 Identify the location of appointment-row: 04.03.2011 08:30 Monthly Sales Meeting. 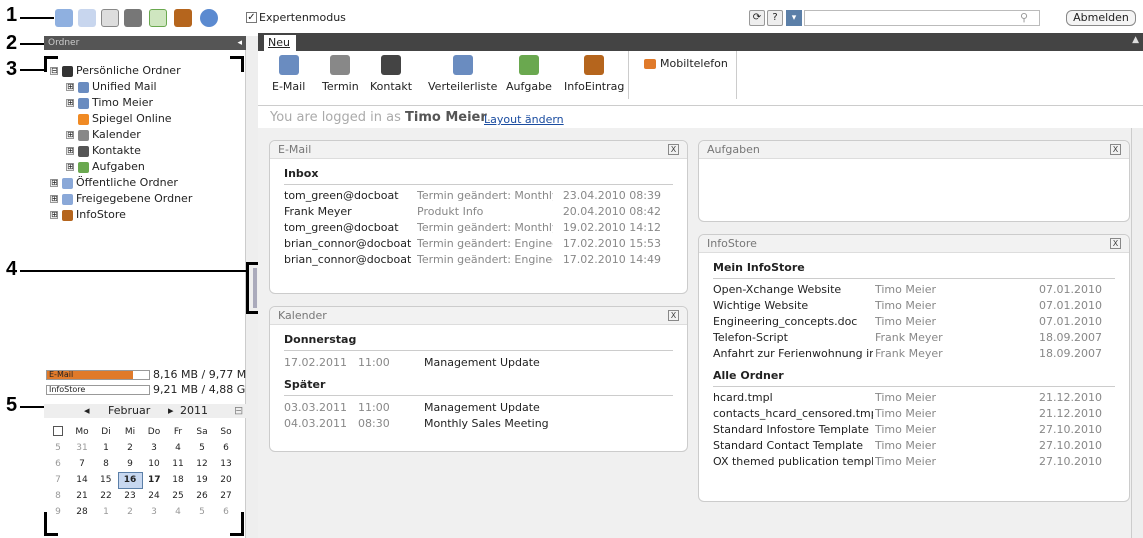
(478, 423).